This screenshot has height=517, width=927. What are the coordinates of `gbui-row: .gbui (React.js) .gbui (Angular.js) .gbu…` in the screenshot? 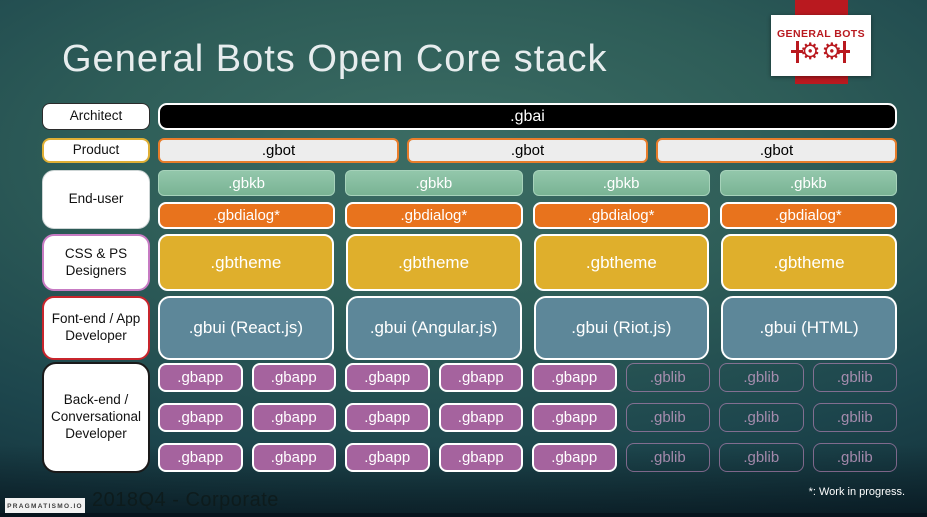 It's located at (527, 328).